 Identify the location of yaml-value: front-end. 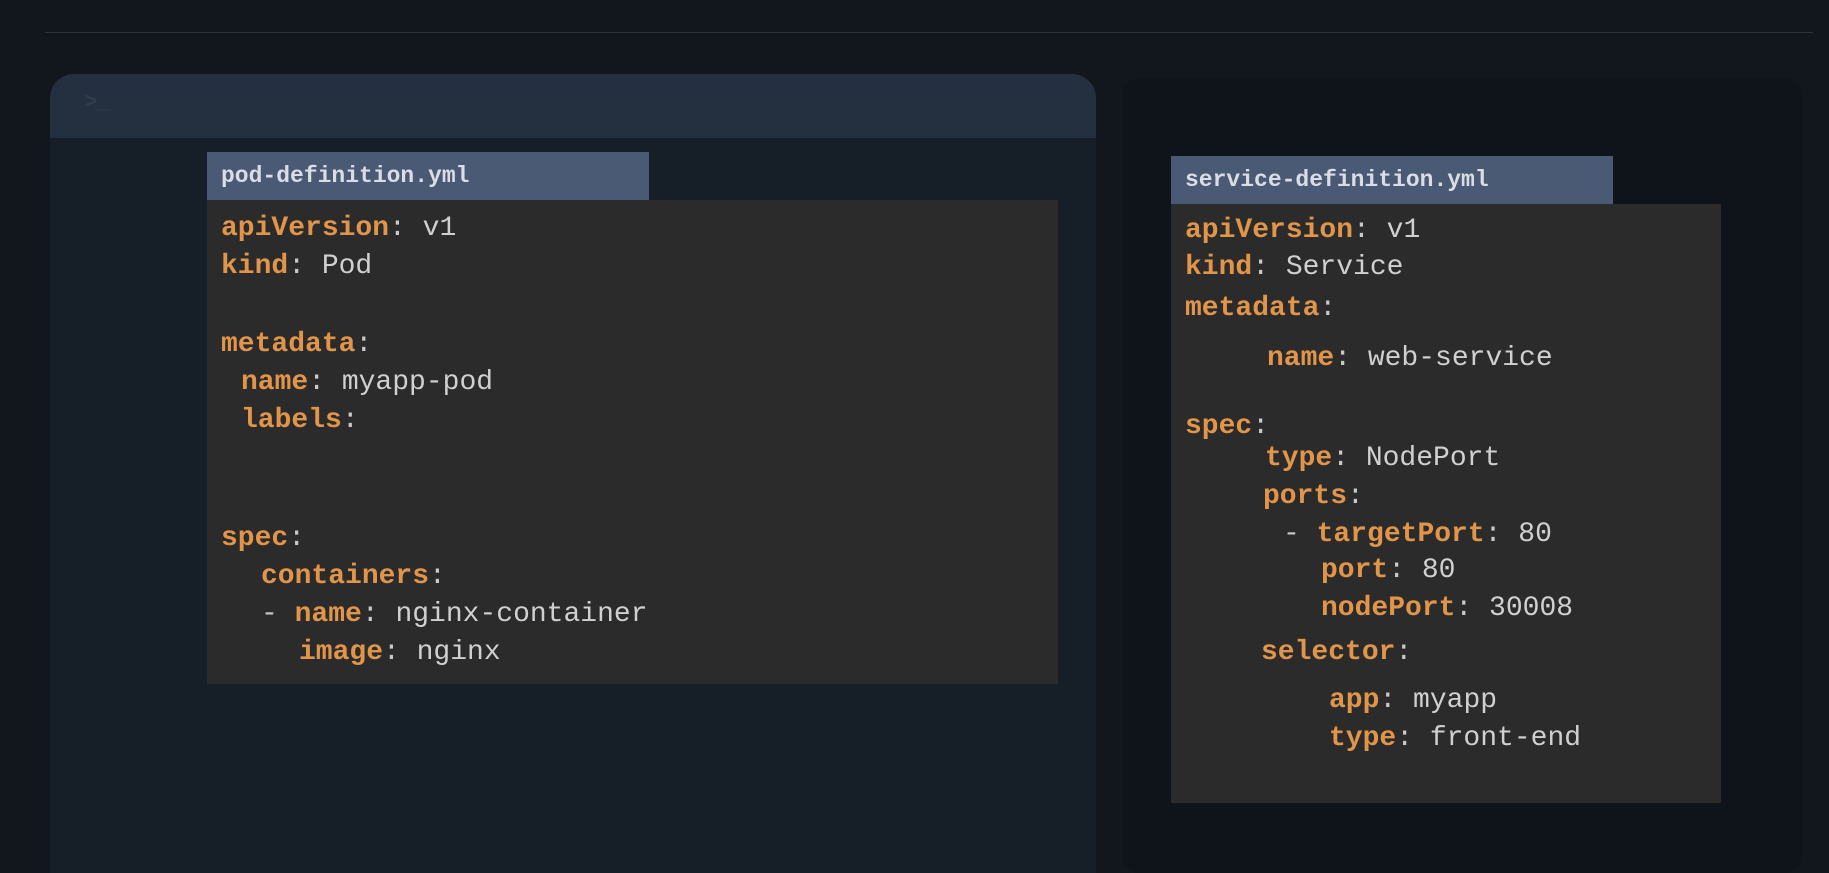
(1505, 738).